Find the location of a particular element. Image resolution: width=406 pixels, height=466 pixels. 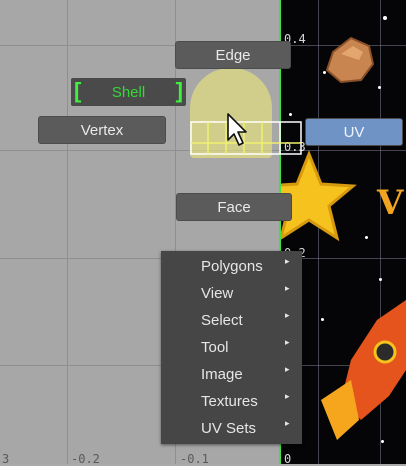

shell-label: Shell is located at coordinates (128, 92).